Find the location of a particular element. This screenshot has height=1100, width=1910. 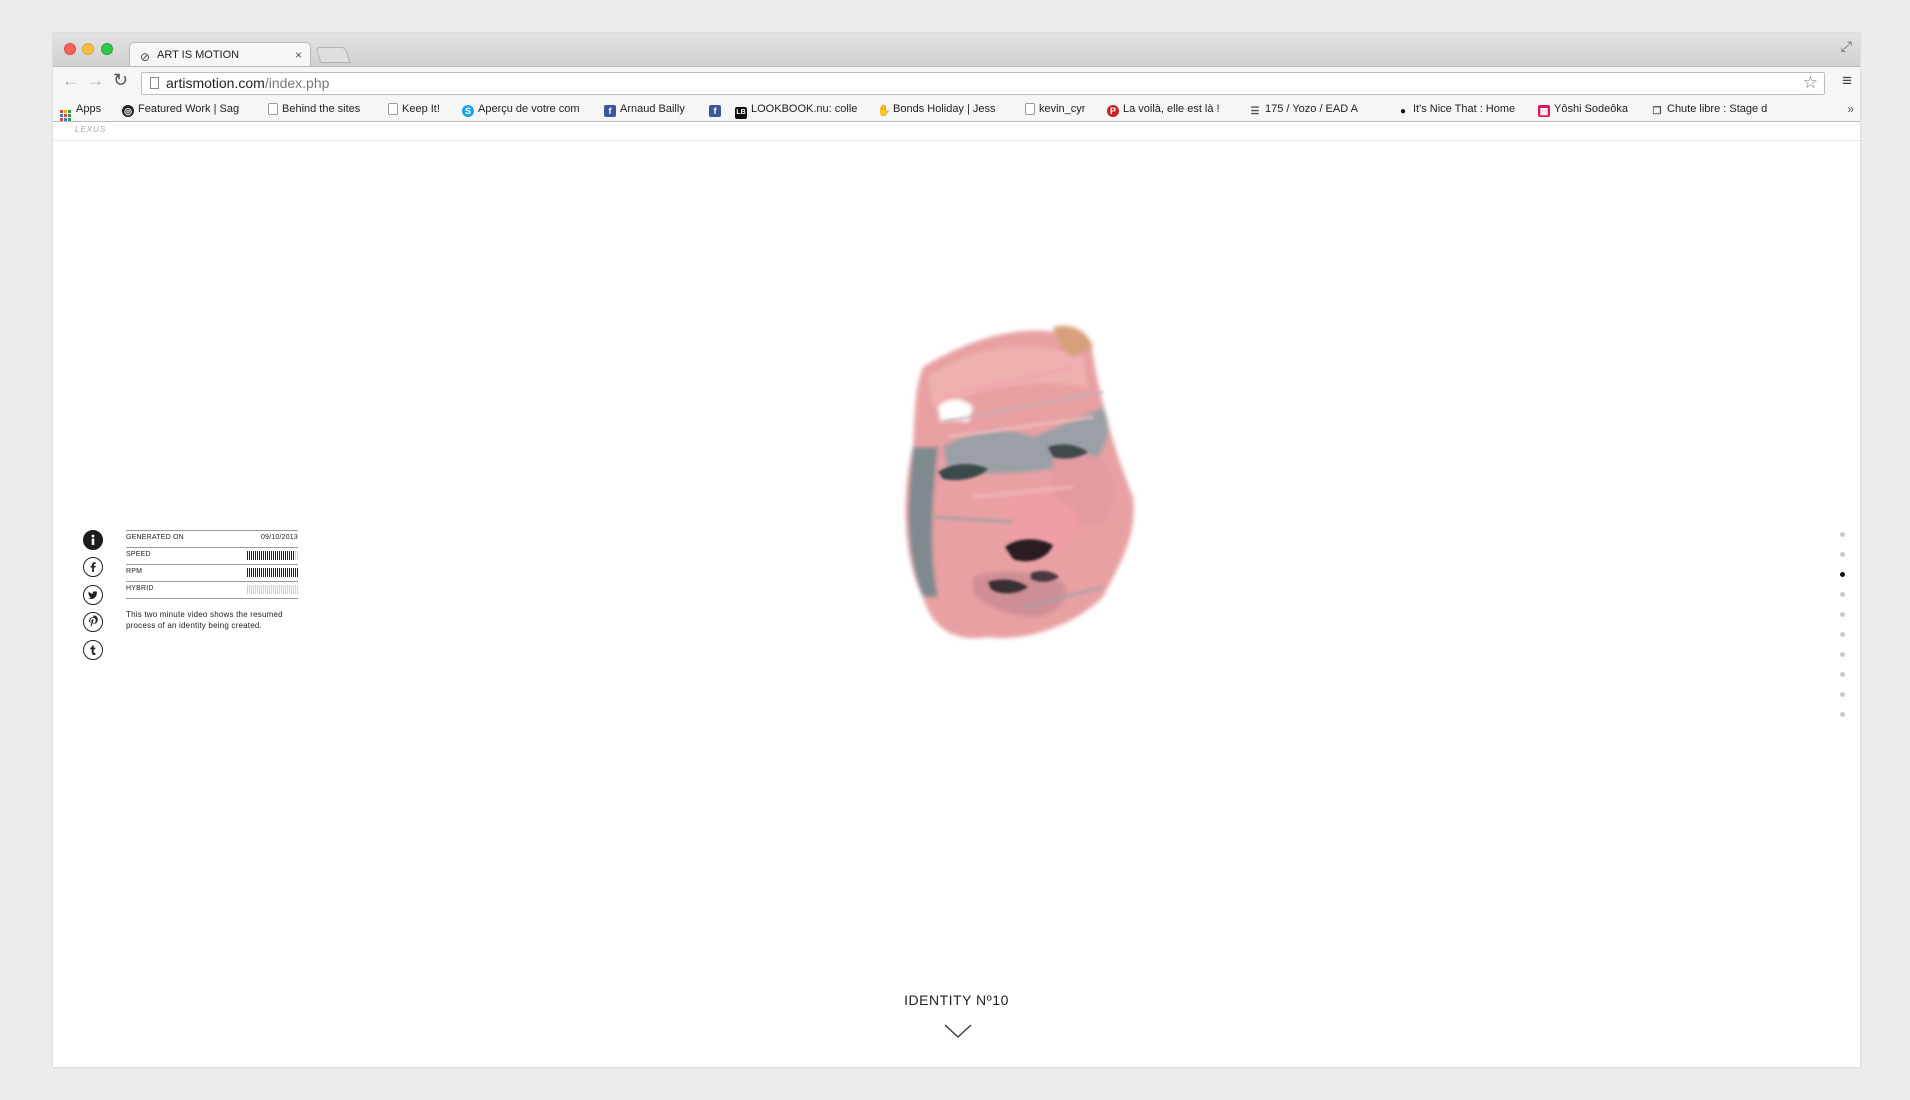

bookmark-la-voila: P La voilà, elle est là ! is located at coordinates (1167, 110).